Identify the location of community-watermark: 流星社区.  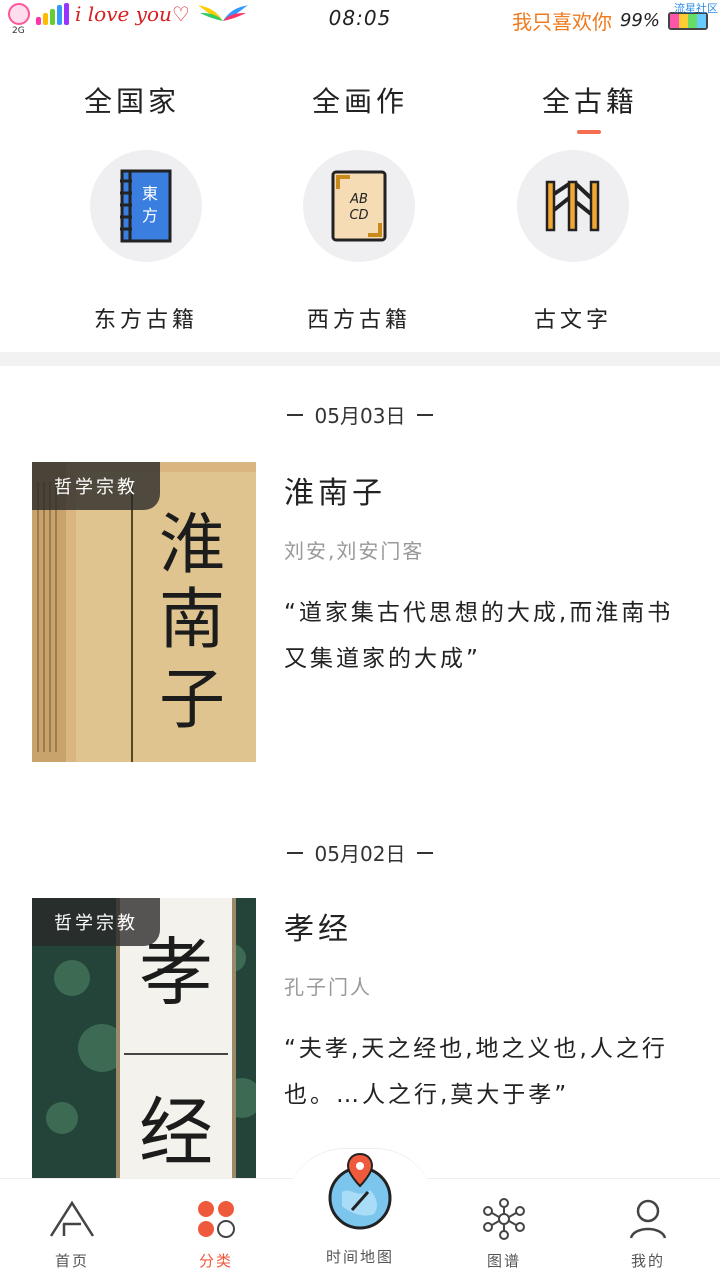
(696, 8).